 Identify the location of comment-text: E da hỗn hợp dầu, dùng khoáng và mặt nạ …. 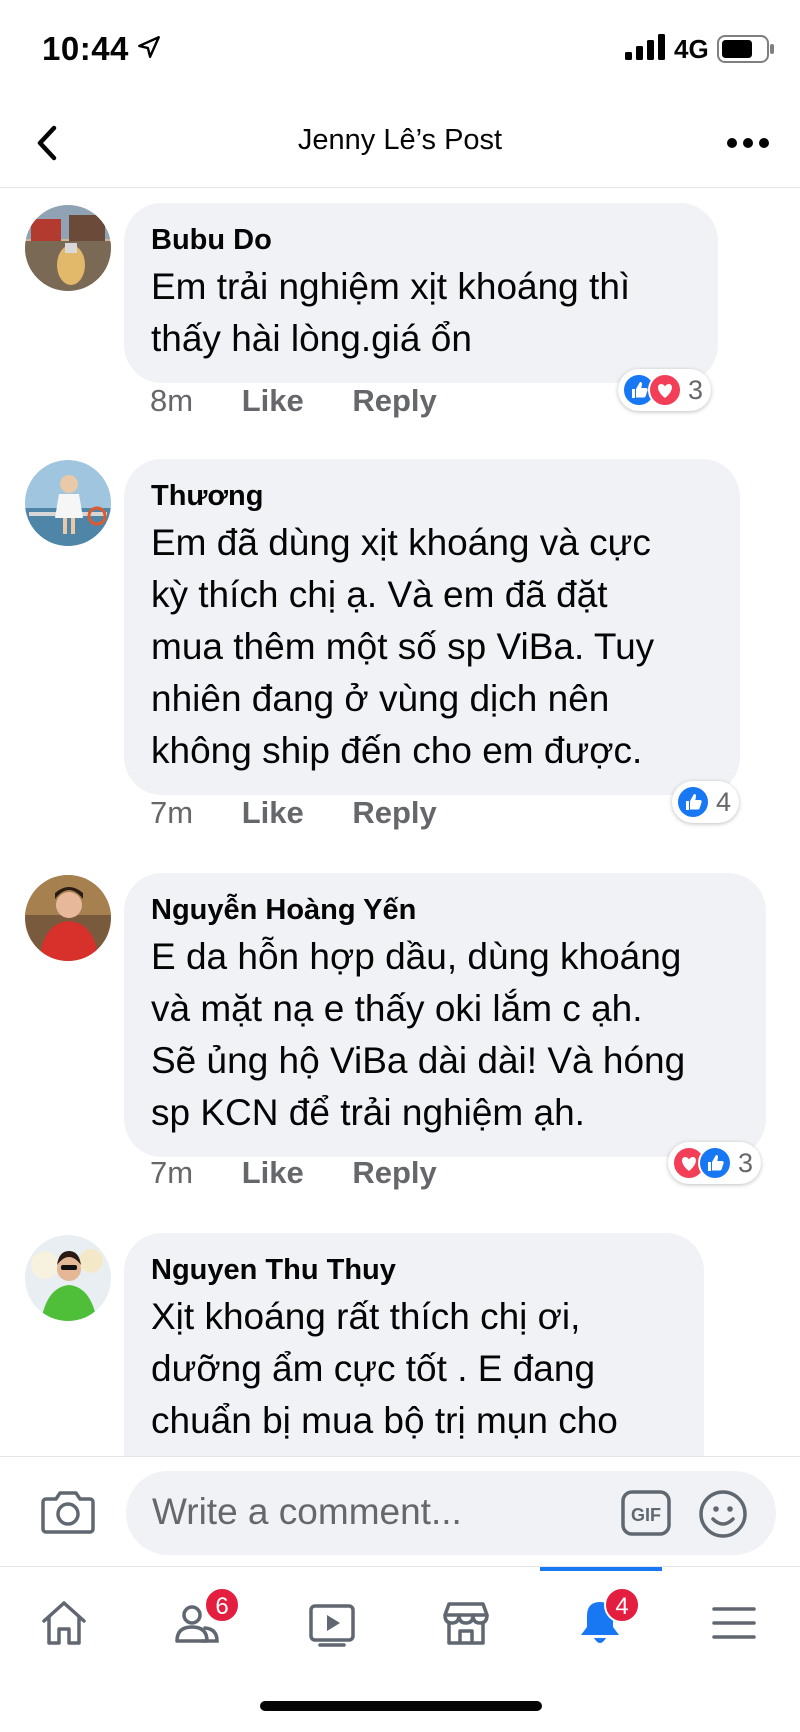
(418, 1034).